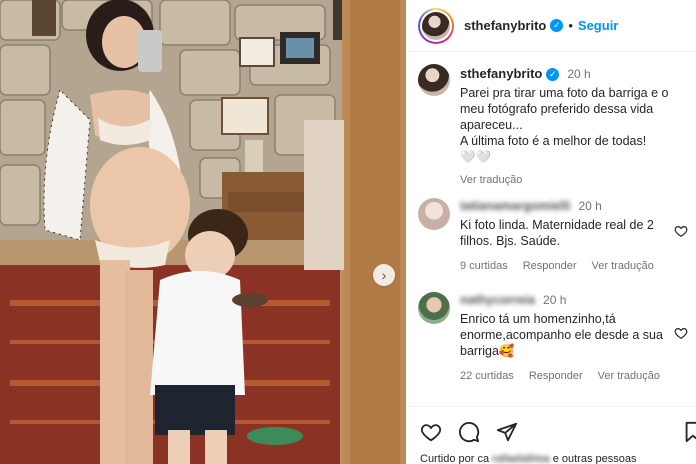 The width and height of the screenshot is (696, 464). I want to click on liked-blurred-username: rafaelalima, so click(520, 458).